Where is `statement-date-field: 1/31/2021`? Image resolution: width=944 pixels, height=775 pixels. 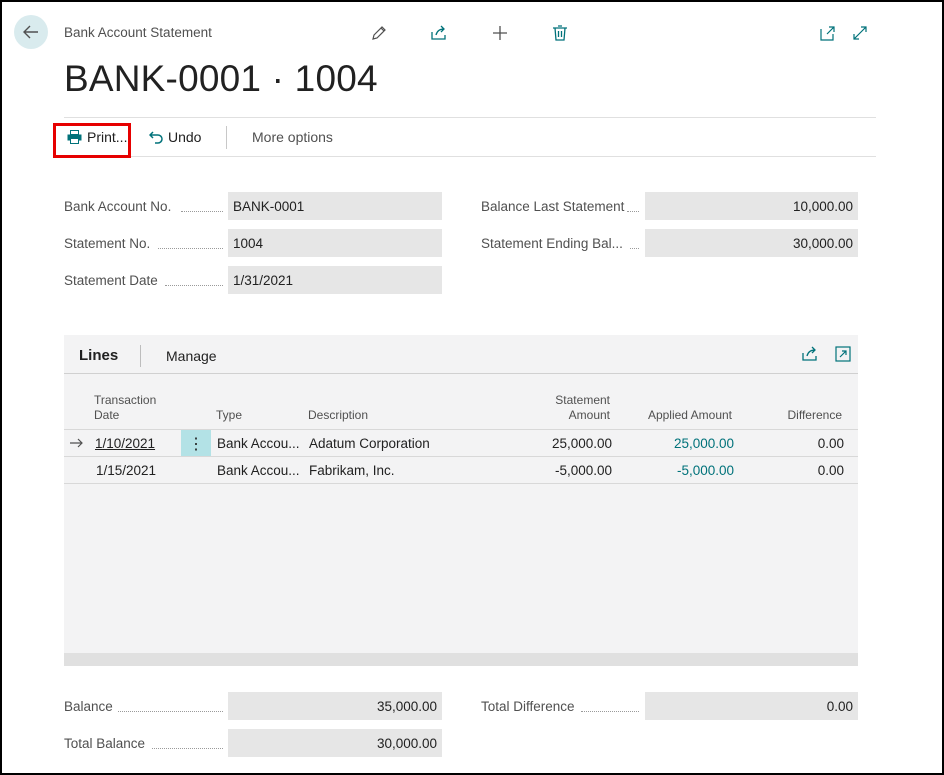
statement-date-field: 1/31/2021 is located at coordinates (335, 280).